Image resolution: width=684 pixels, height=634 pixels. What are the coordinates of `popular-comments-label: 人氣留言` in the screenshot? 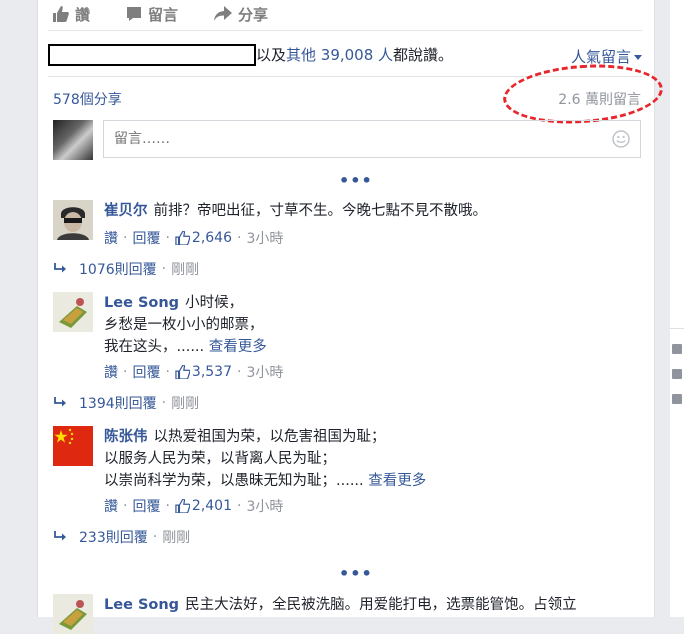 It's located at (600, 57).